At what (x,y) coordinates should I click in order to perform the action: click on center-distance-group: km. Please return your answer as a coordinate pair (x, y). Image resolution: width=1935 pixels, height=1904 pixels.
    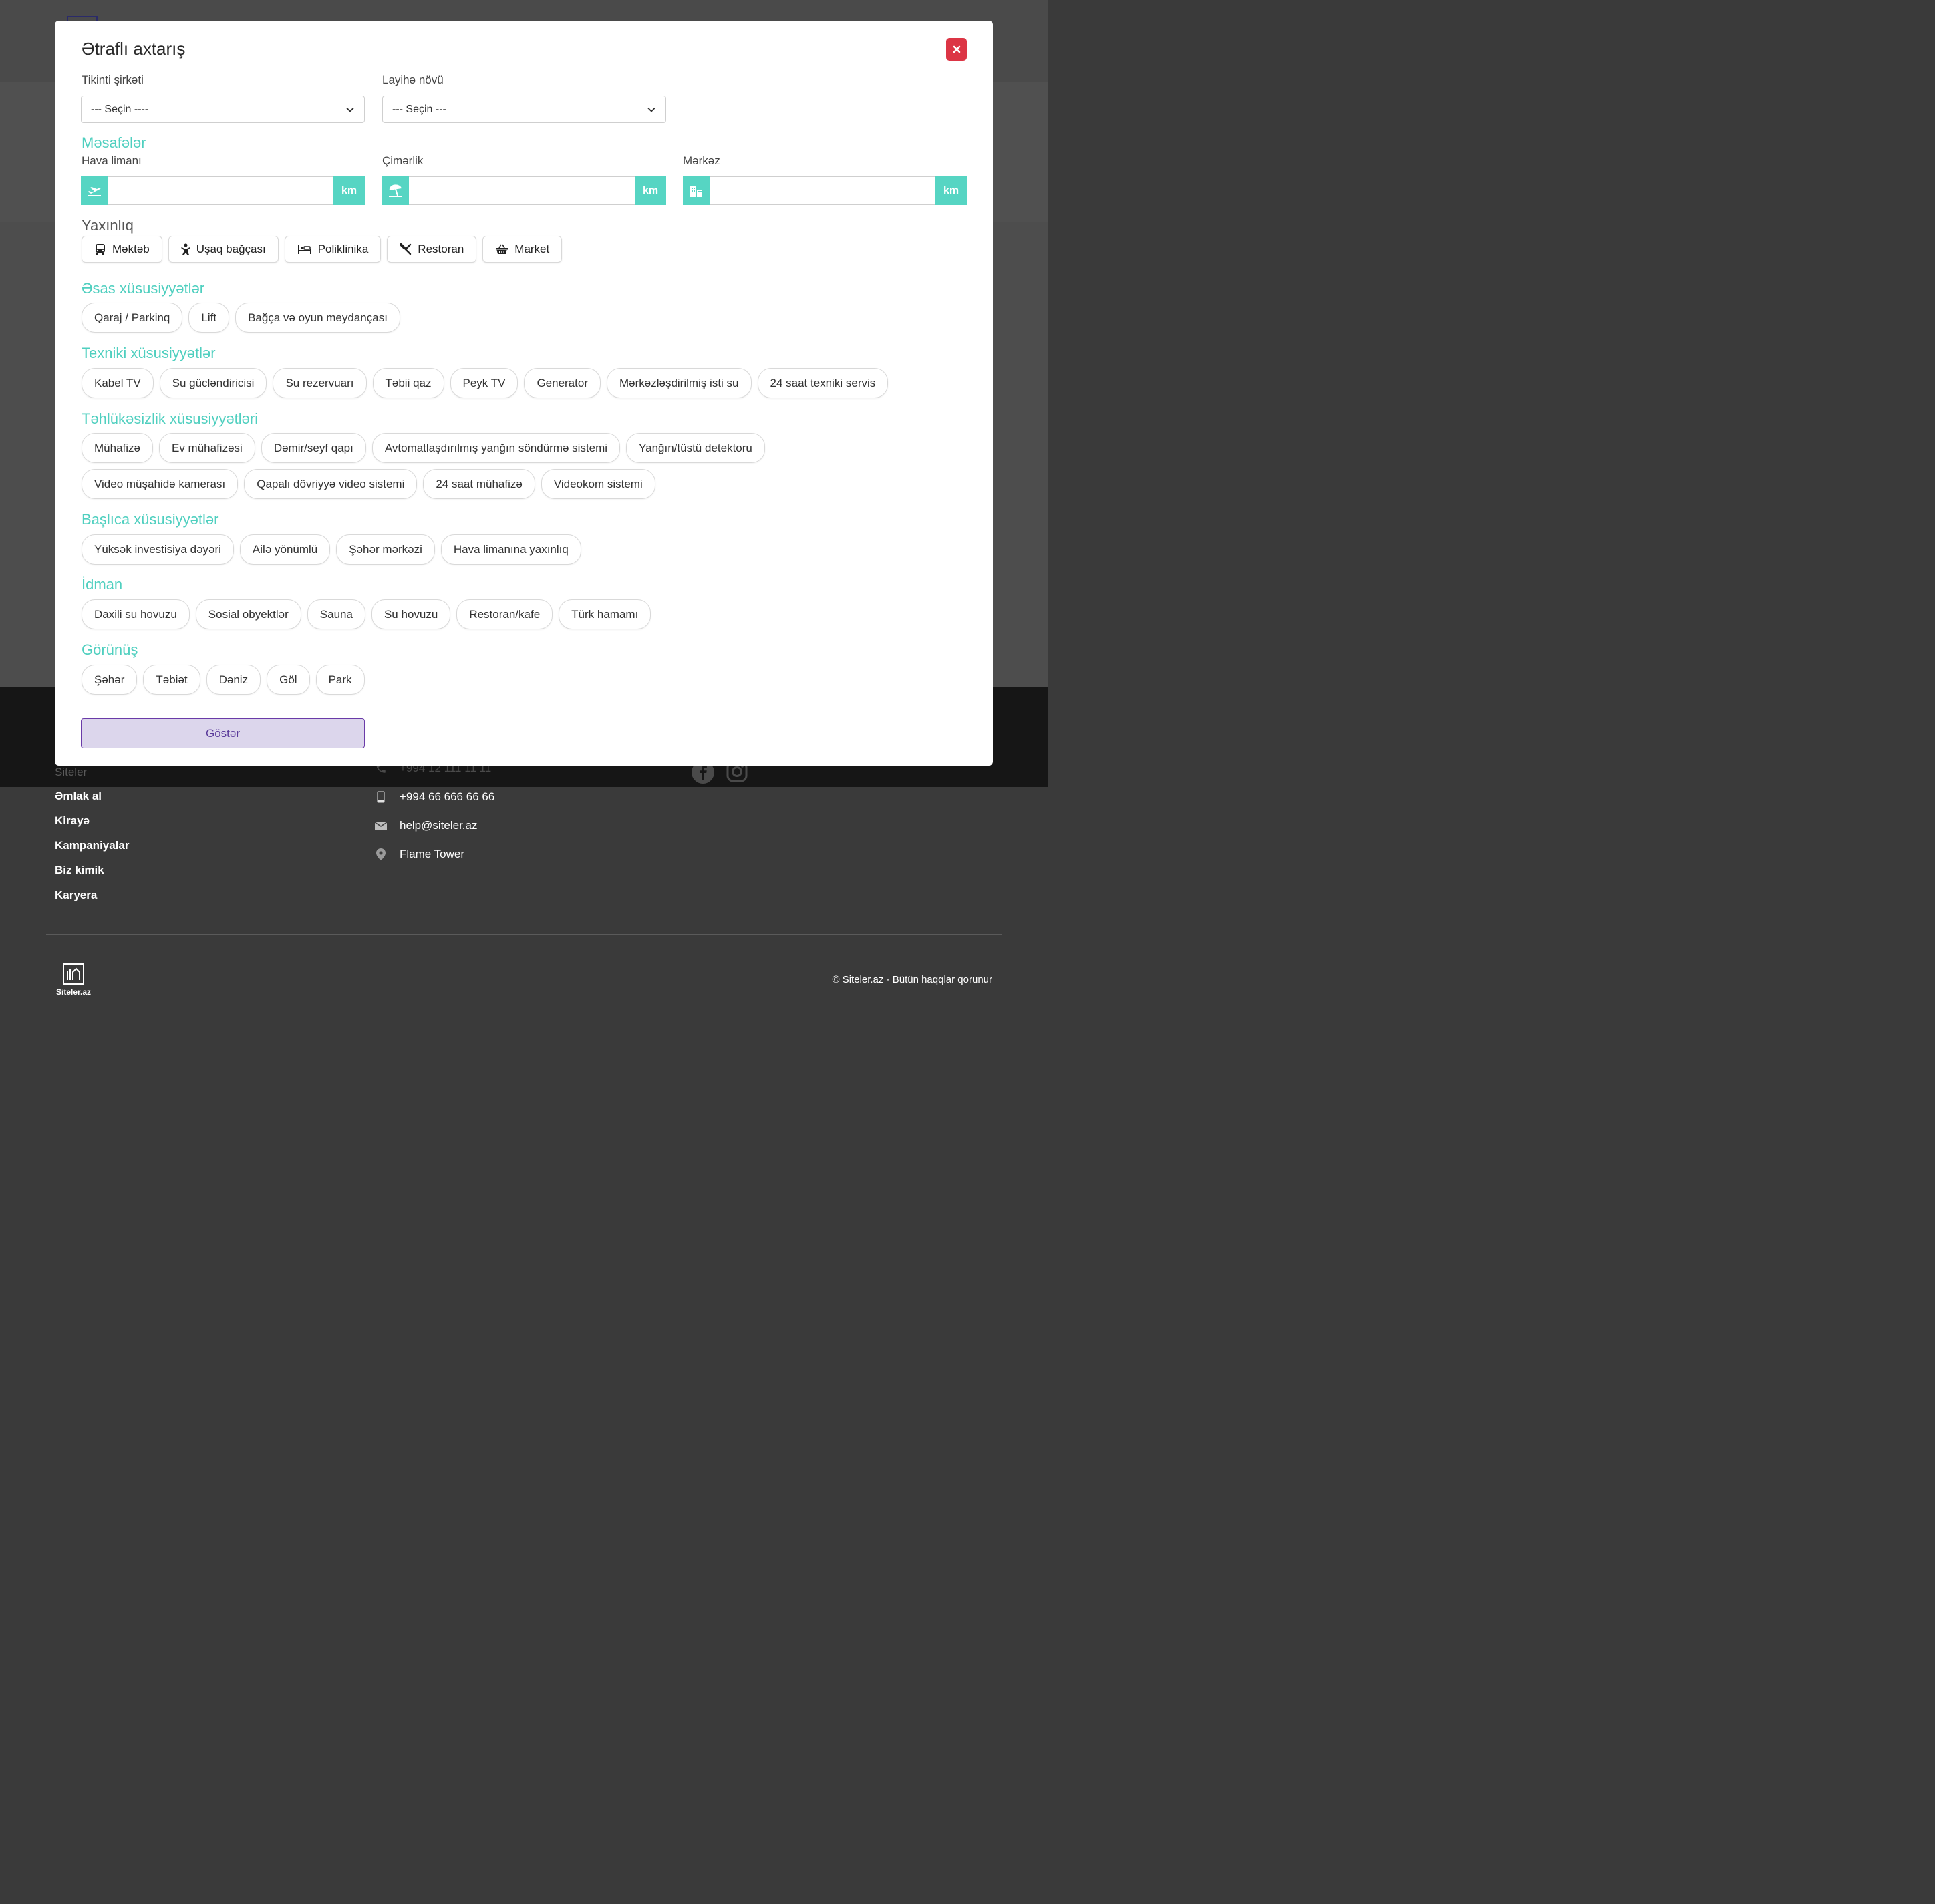
    Looking at the image, I should click on (825, 190).